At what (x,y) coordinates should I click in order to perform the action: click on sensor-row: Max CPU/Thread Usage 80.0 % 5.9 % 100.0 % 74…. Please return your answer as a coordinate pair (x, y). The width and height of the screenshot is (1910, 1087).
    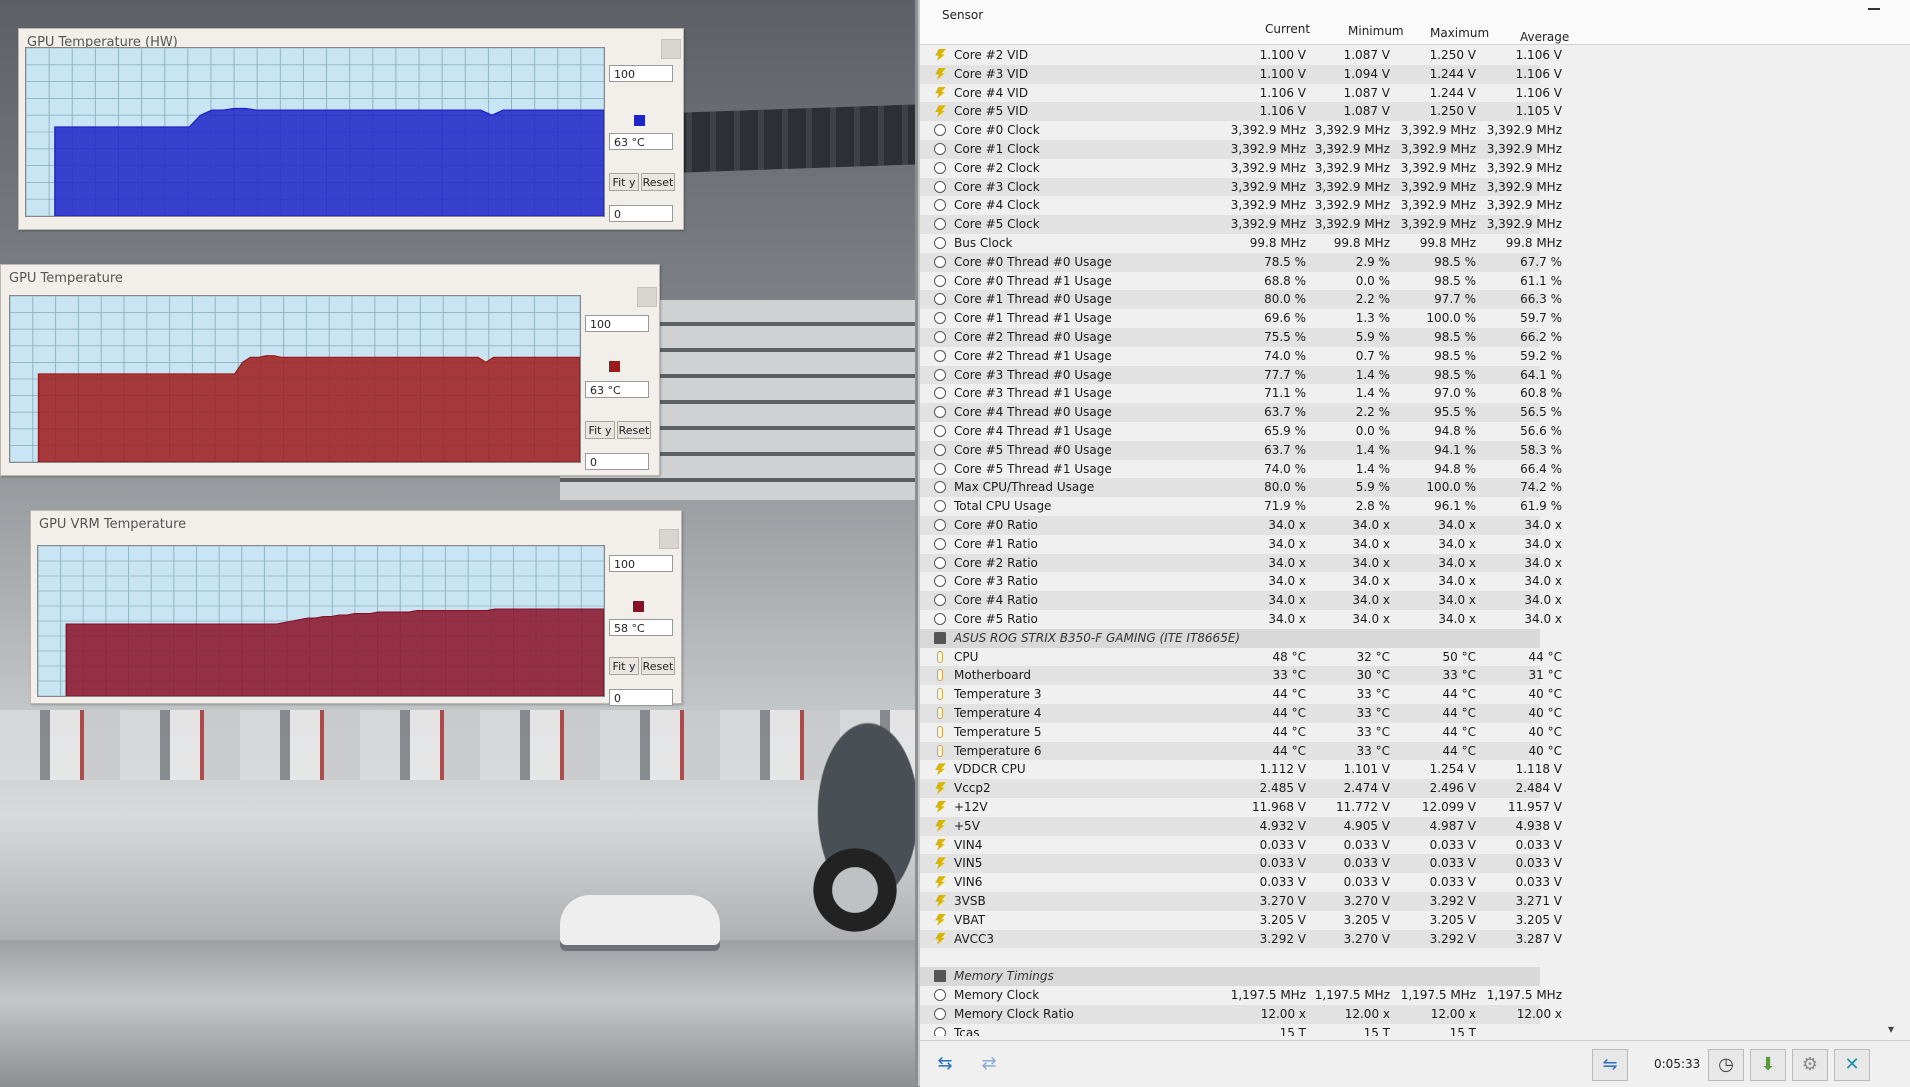
    Looking at the image, I should click on (1241, 488).